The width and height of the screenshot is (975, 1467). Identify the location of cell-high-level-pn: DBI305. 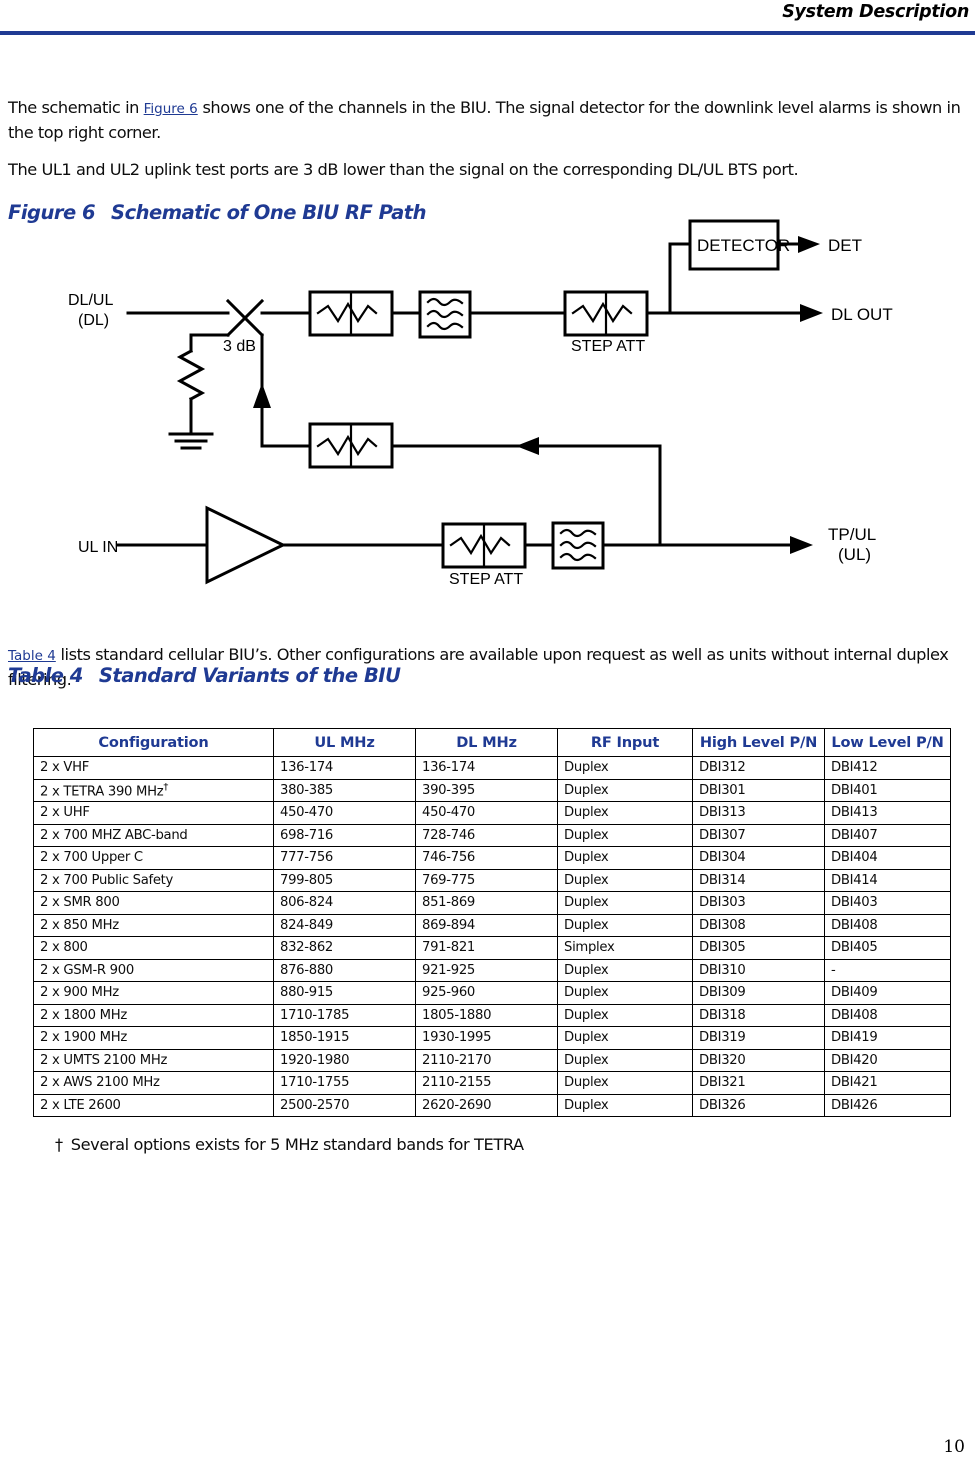
(758, 948).